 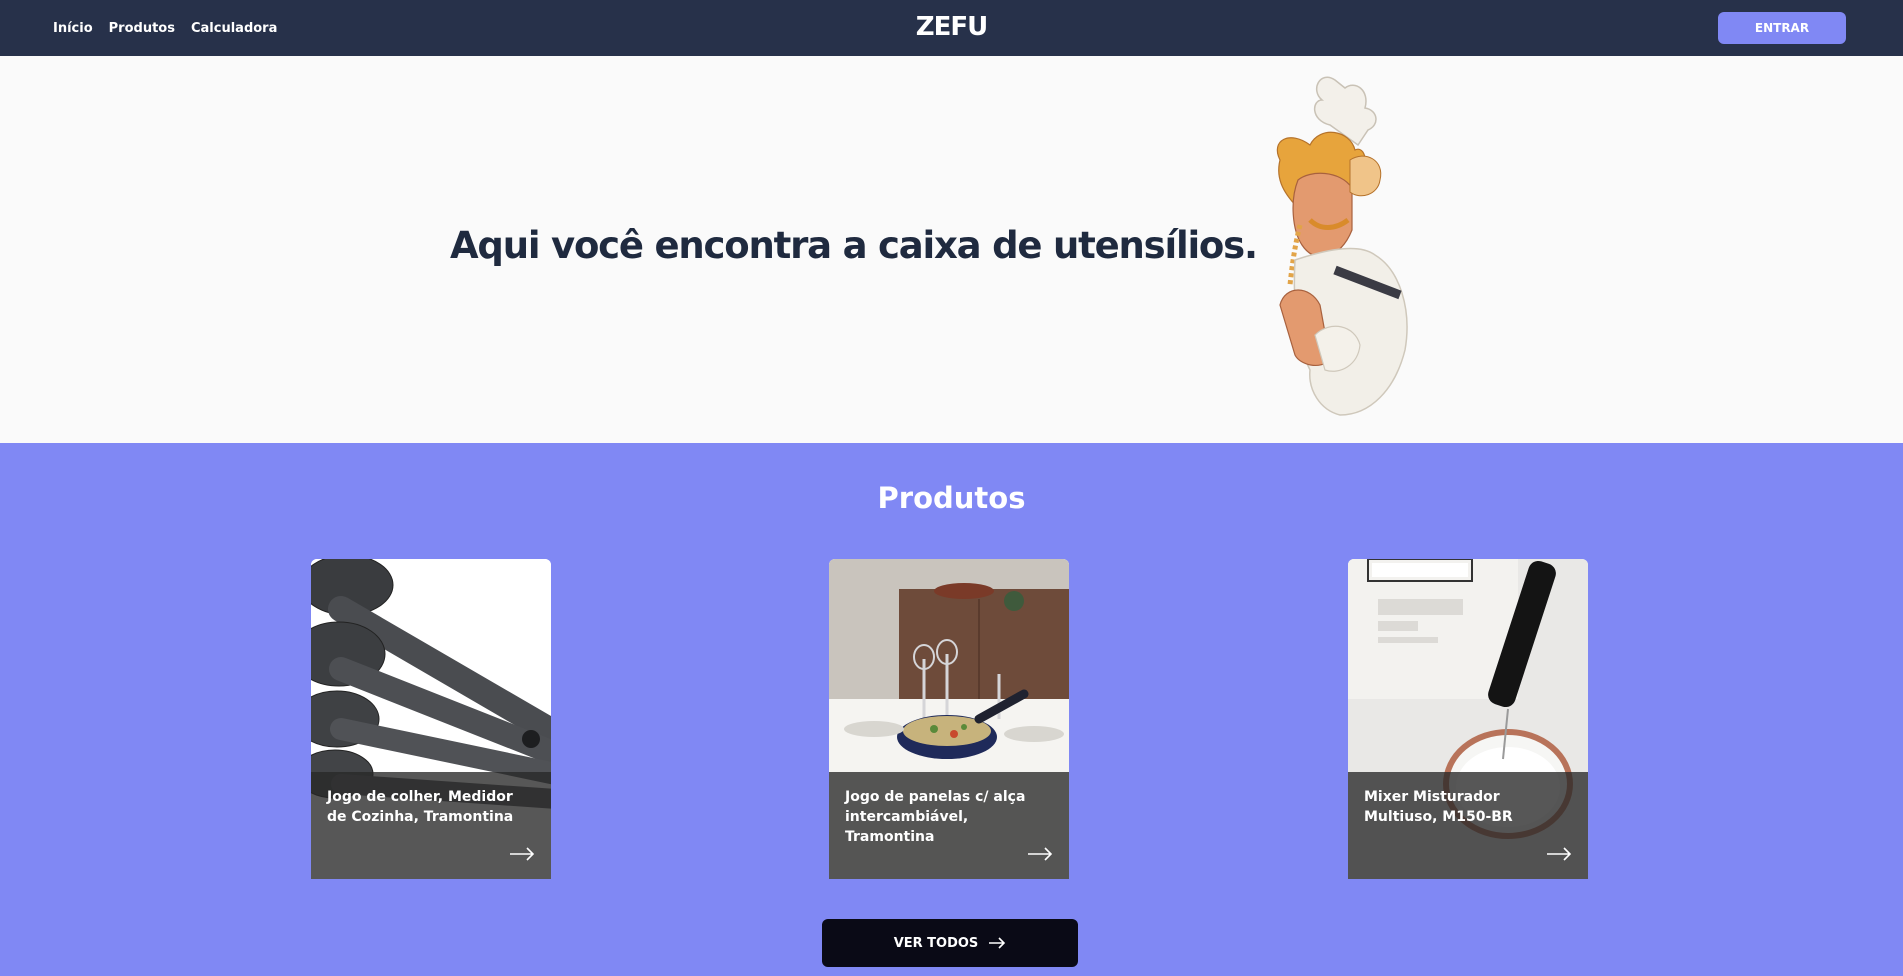 What do you see at coordinates (142, 28) in the screenshot?
I see `nav-link-produtos: Produtos` at bounding box center [142, 28].